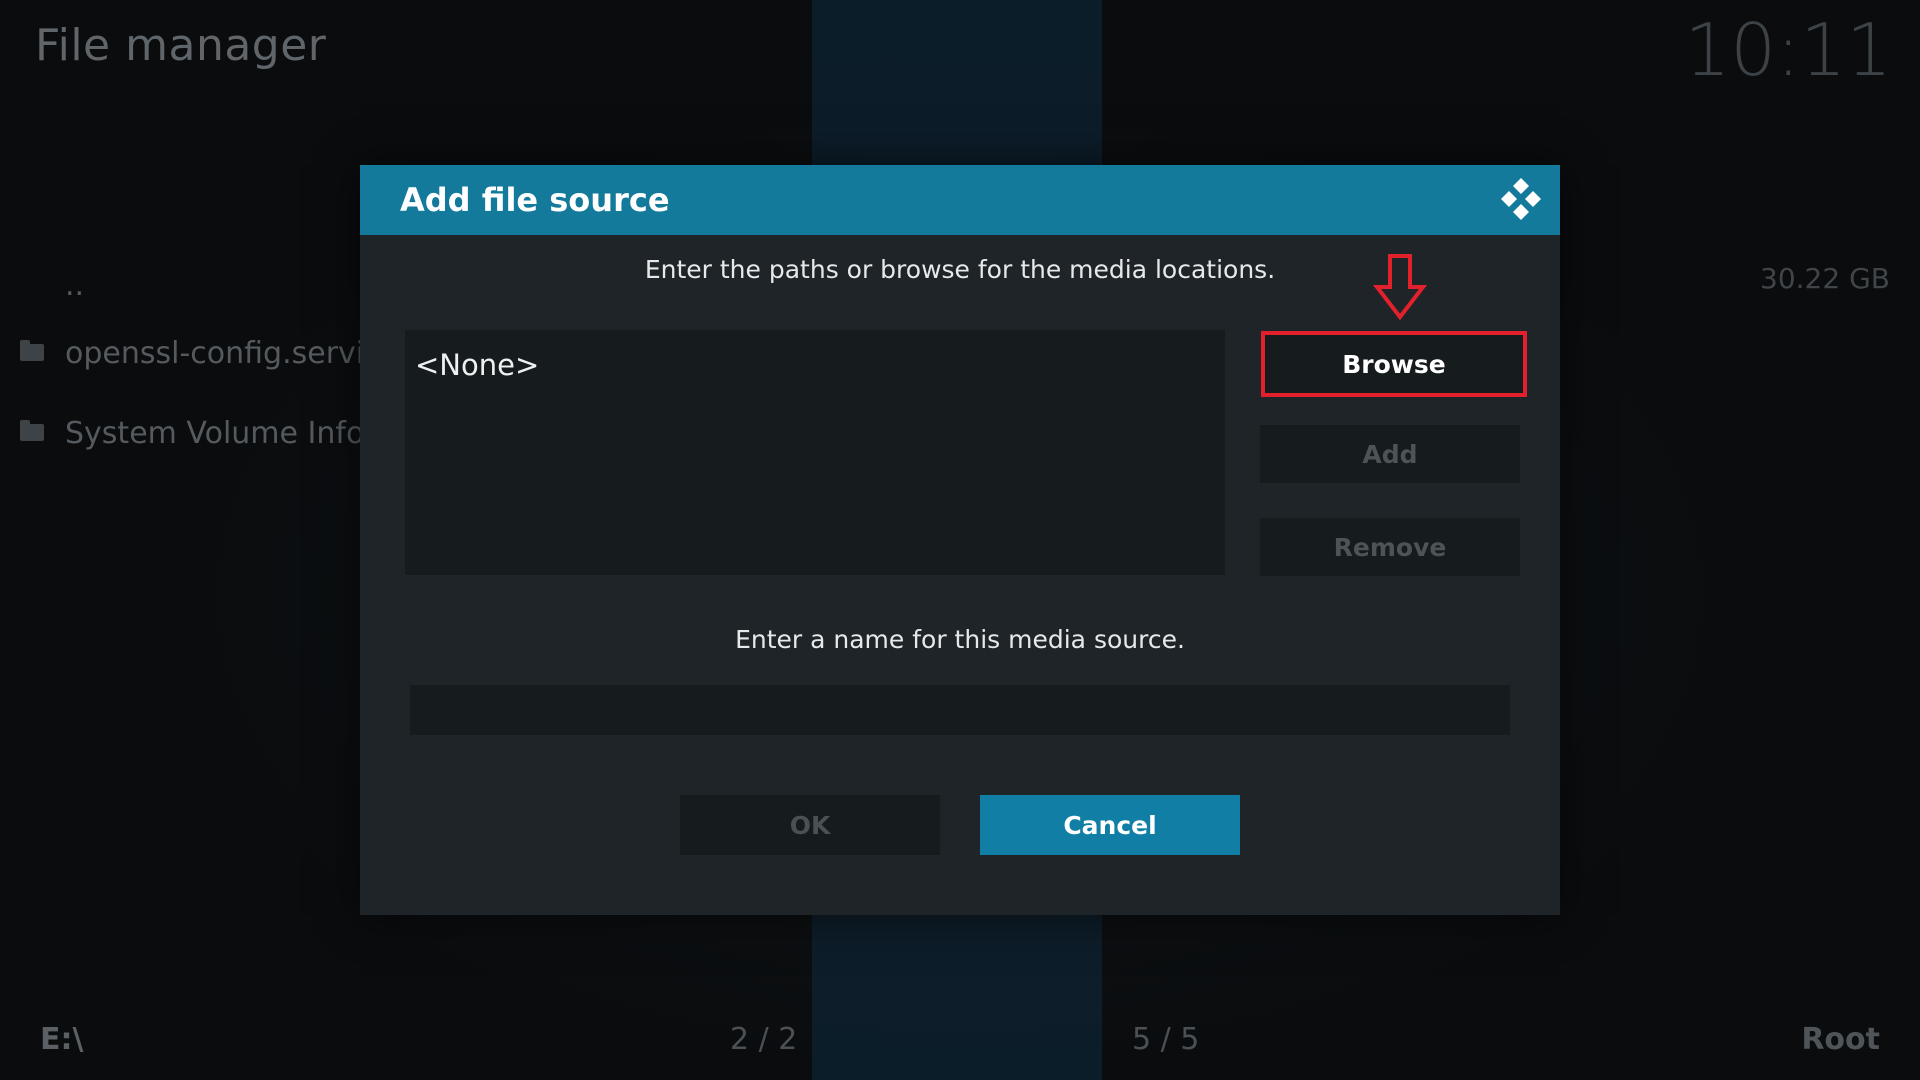  I want to click on path-item: <None>, so click(477, 365).